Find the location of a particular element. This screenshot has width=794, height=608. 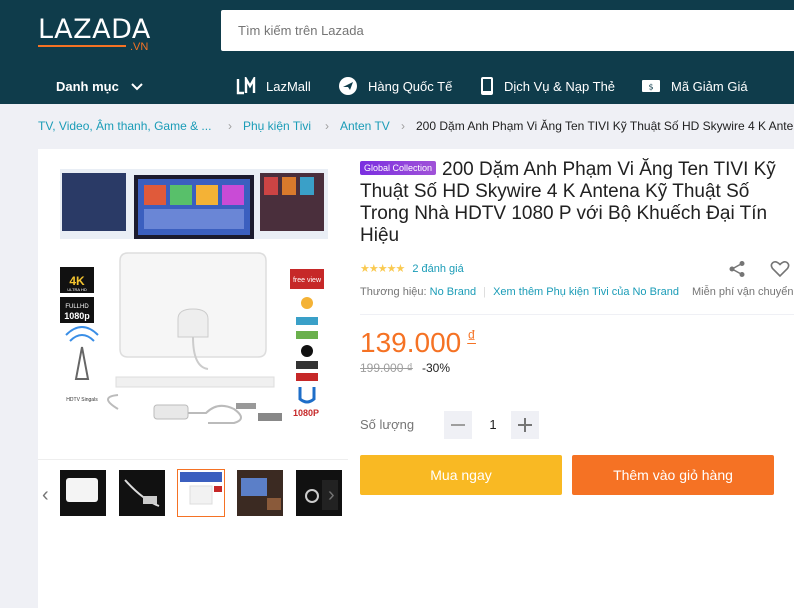

currency-symbol: ₫ is located at coordinates (471, 336).